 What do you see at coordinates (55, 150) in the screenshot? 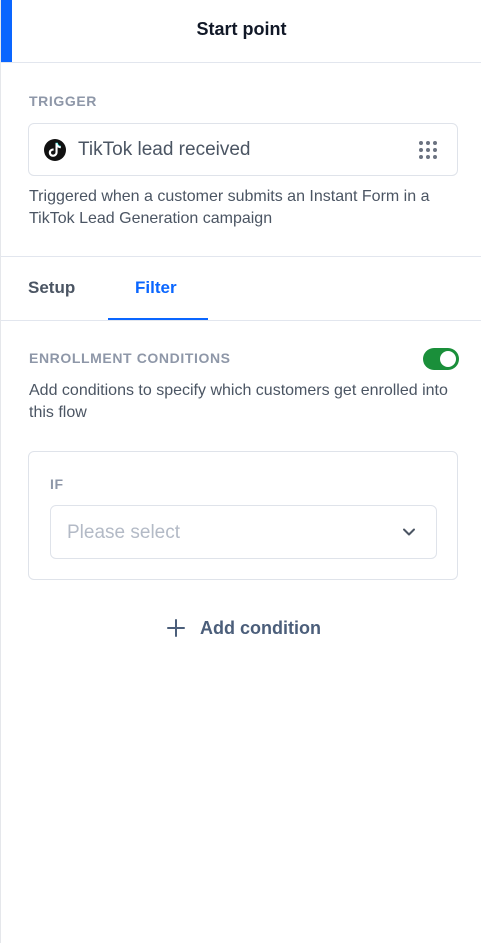
I see `tiktok-icon` at bounding box center [55, 150].